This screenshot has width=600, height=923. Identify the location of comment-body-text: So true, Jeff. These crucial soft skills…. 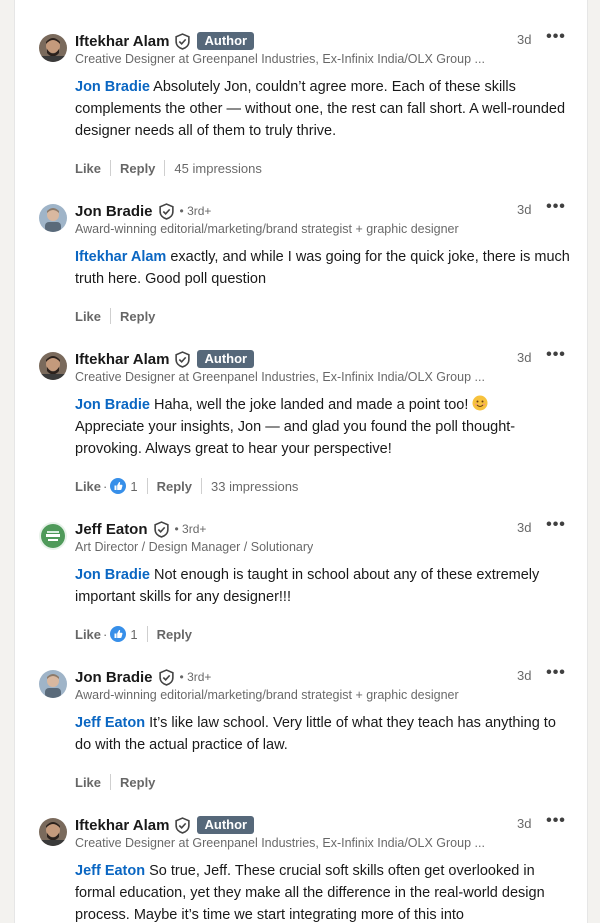
(310, 893).